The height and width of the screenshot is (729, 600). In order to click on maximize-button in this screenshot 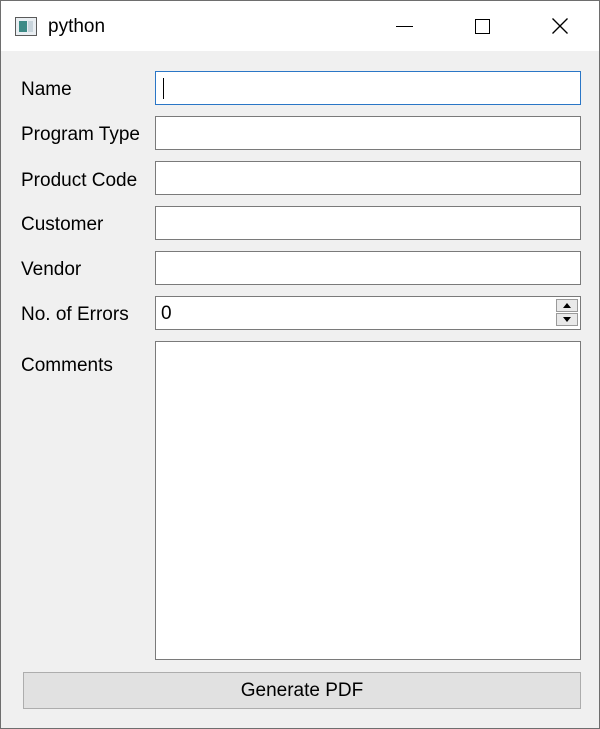, I will do `click(482, 26)`.